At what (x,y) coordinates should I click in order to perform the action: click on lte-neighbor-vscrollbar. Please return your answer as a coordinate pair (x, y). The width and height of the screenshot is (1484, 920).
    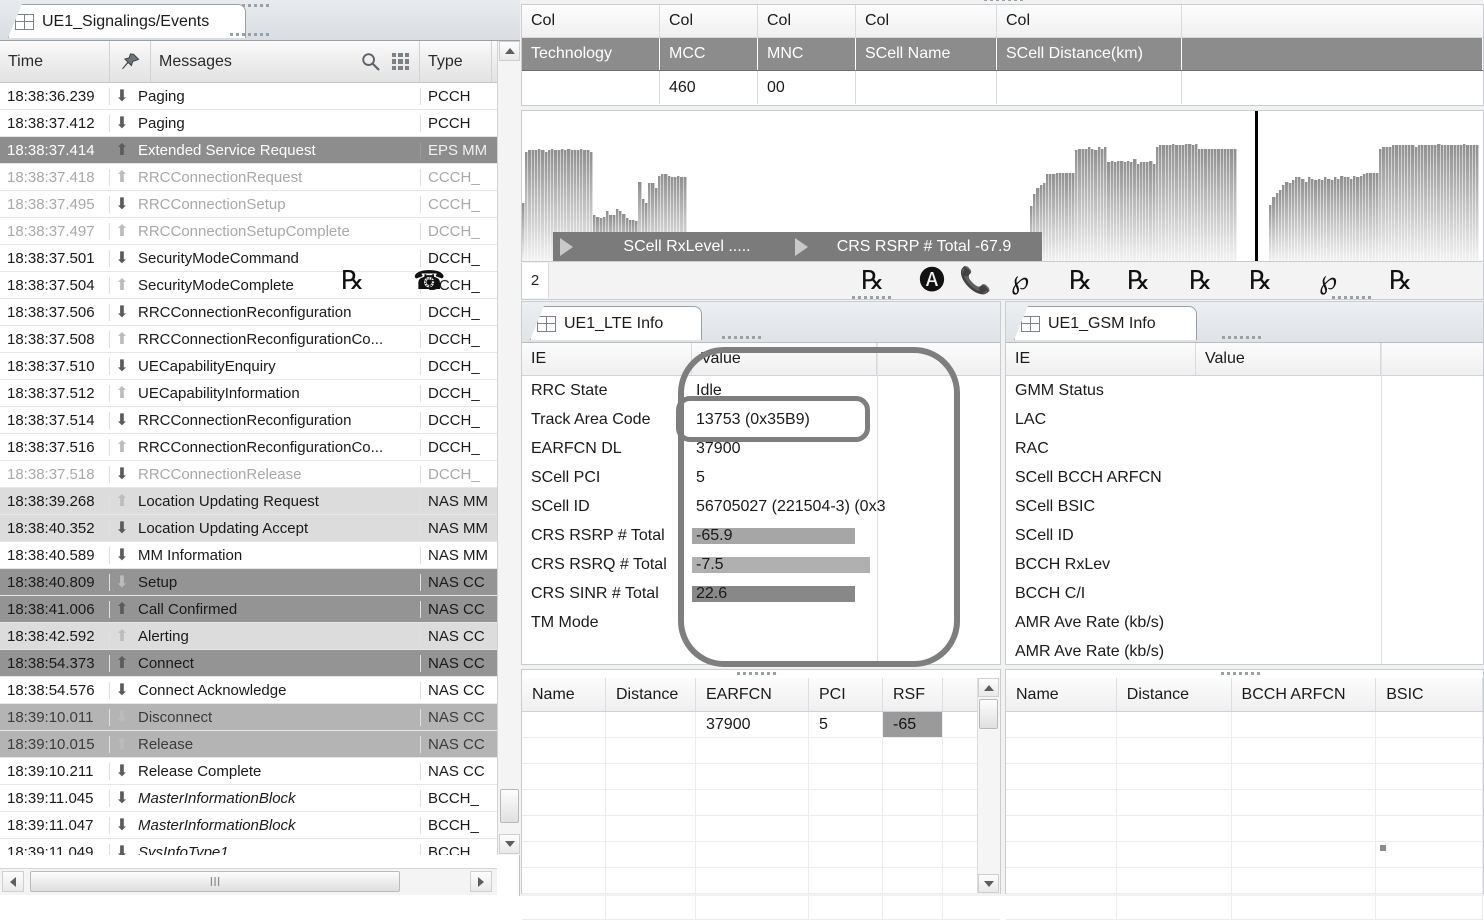
    Looking at the image, I should click on (988, 785).